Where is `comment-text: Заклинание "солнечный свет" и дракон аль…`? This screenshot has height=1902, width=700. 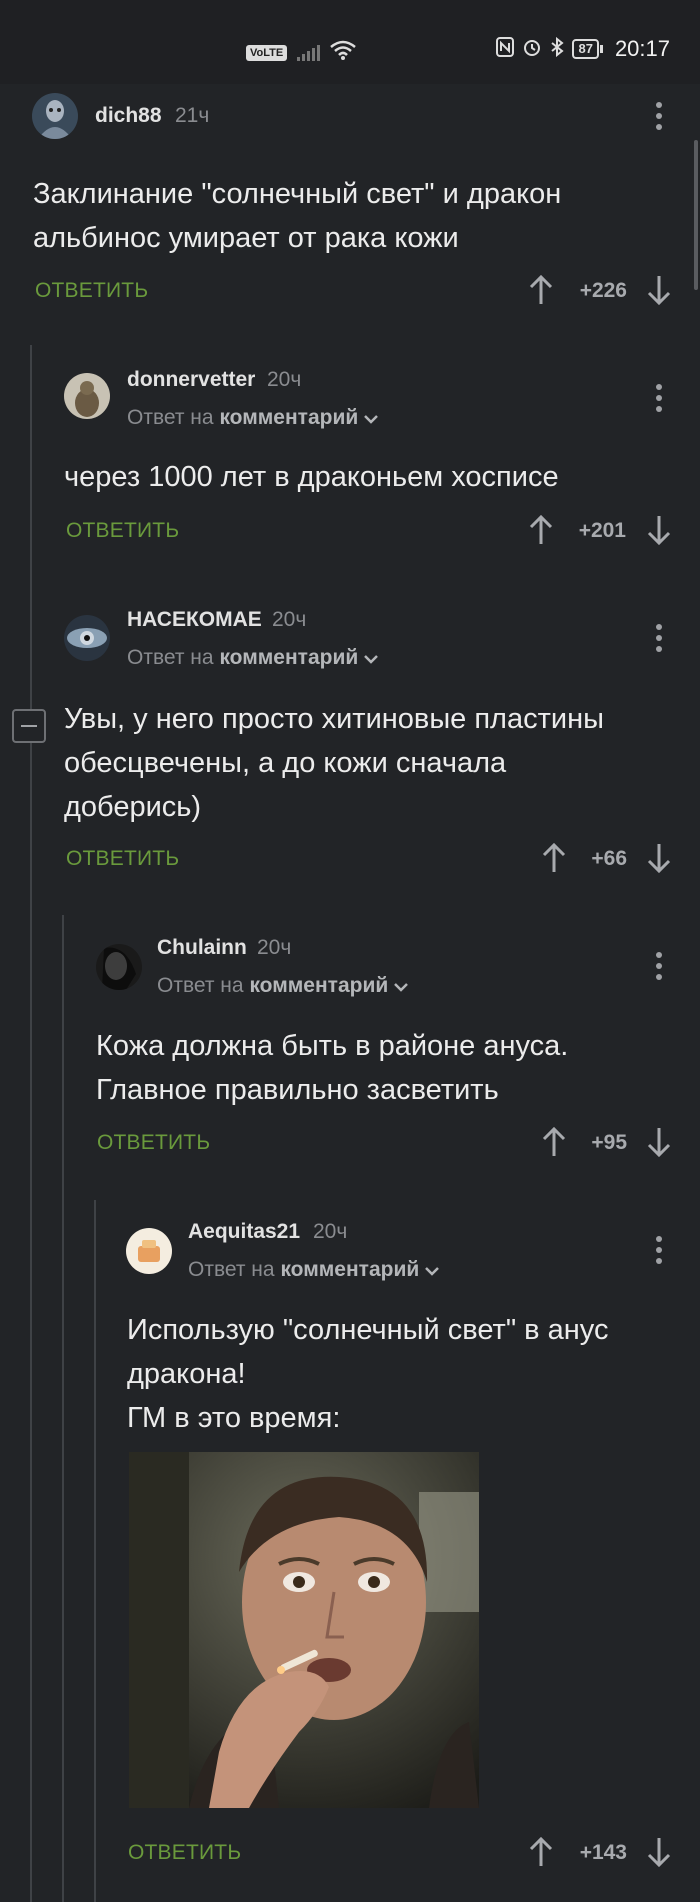 comment-text: Заклинание "солнечный свет" и дракон аль… is located at coordinates (333, 216).